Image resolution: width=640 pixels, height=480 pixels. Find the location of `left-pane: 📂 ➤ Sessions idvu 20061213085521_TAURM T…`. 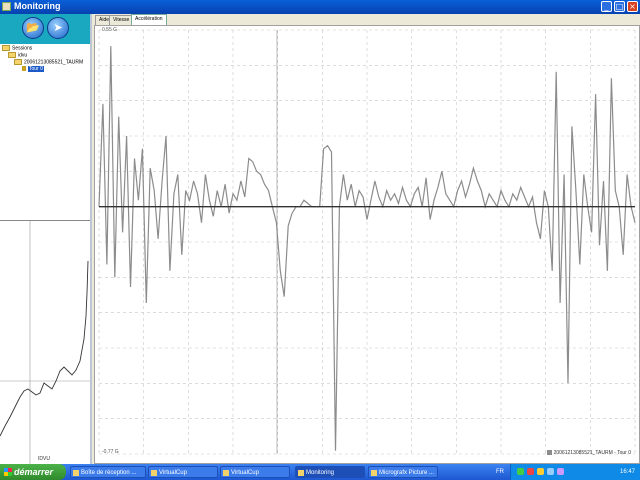

left-pane: 📂 ➤ Sessions idvu 20061213085521_TAURM T… is located at coordinates (46, 239).